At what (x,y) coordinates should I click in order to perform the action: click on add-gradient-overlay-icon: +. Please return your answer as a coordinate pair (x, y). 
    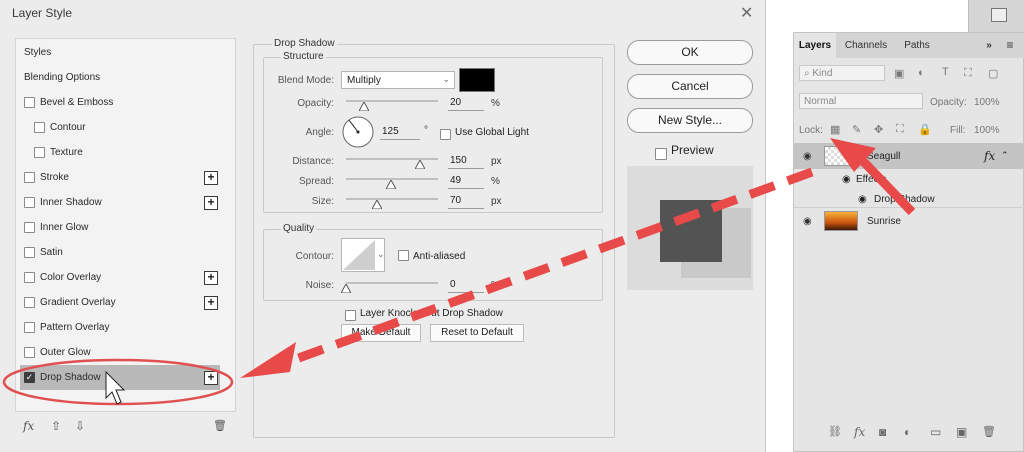
    Looking at the image, I should click on (211, 303).